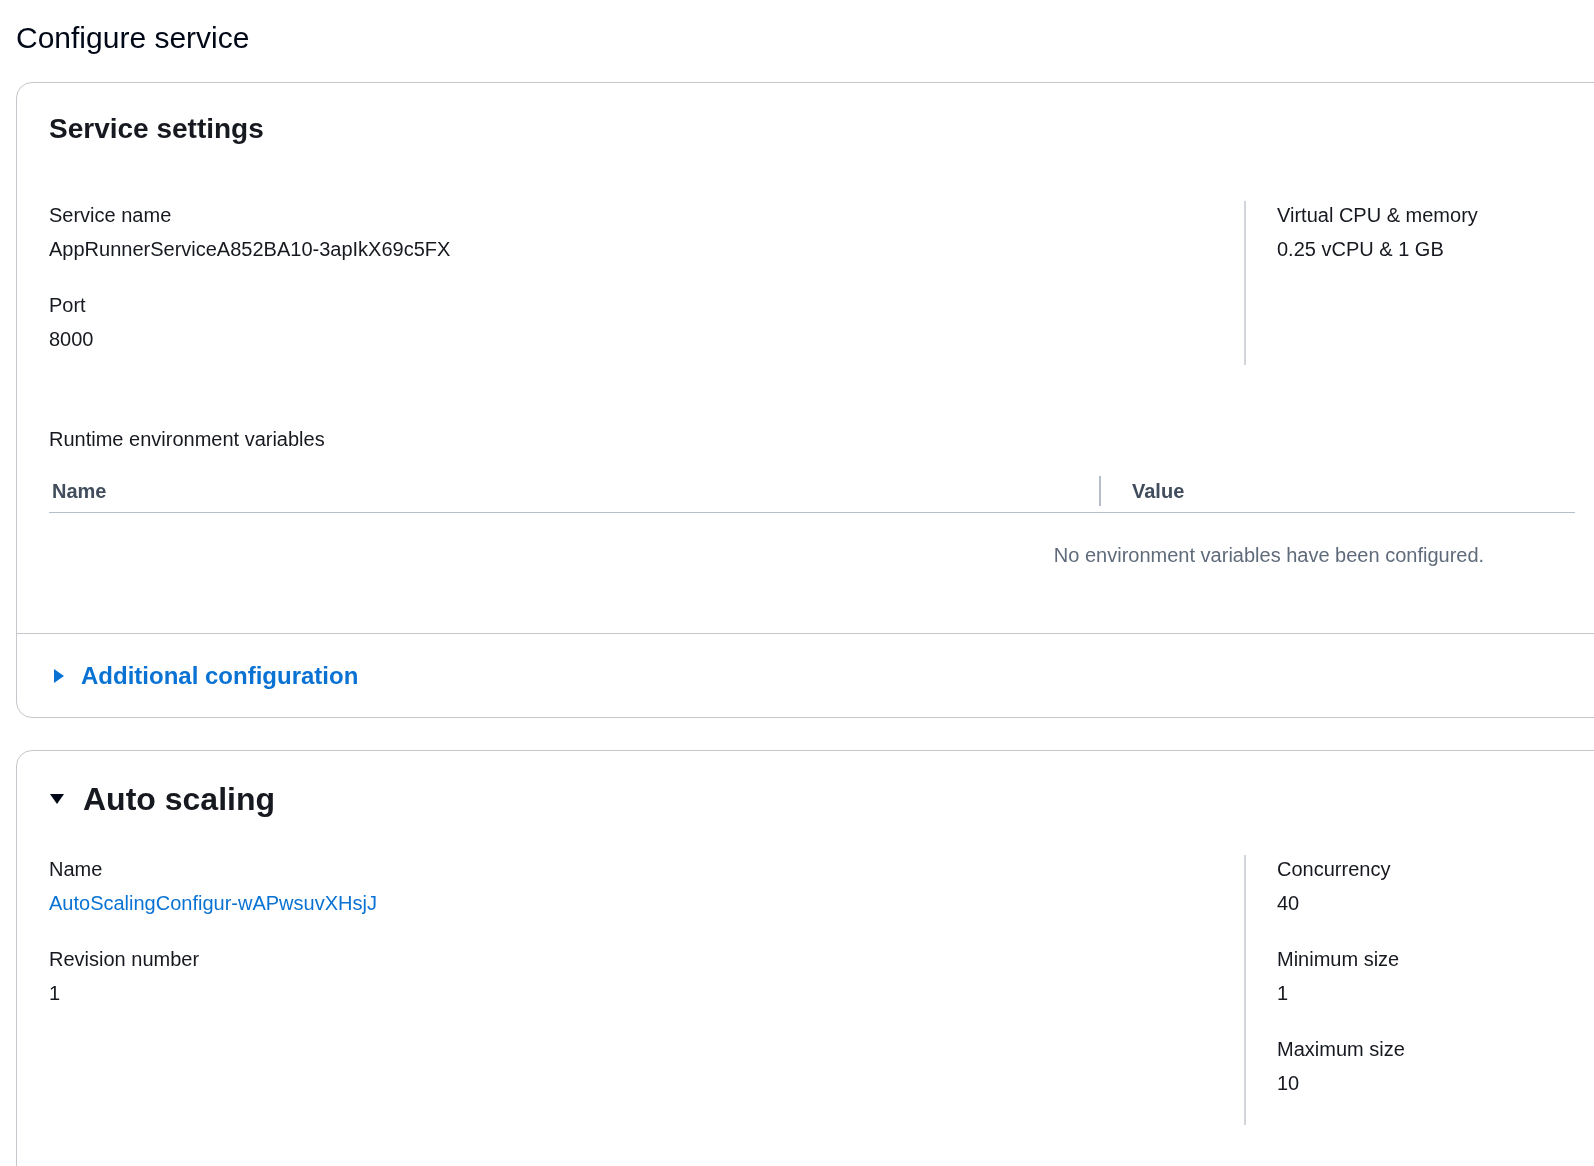  What do you see at coordinates (1289, 903) in the screenshot?
I see `field-value: 40` at bounding box center [1289, 903].